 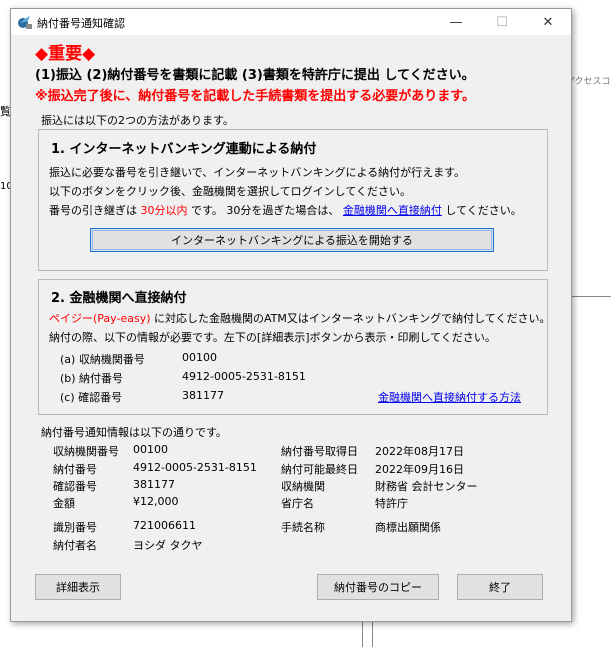 What do you see at coordinates (303, 527) in the screenshot?
I see `info-right-label-4: 手続名称` at bounding box center [303, 527].